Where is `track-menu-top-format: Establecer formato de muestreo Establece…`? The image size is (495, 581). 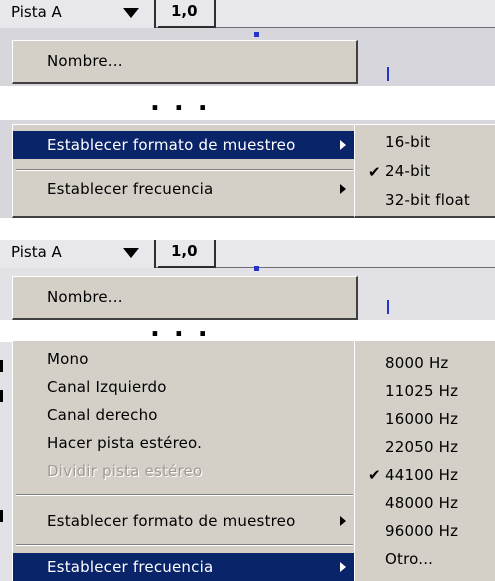 track-menu-top-format: Establecer formato de muestreo Establece… is located at coordinates (185, 171).